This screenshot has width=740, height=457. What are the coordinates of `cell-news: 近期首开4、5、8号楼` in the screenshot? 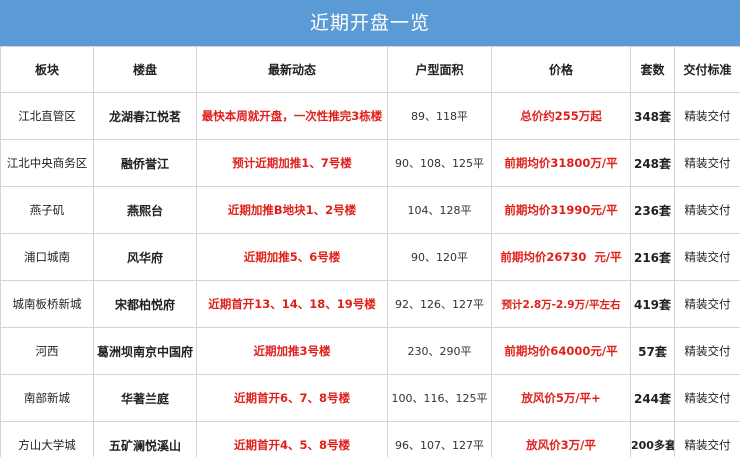 It's located at (292, 439).